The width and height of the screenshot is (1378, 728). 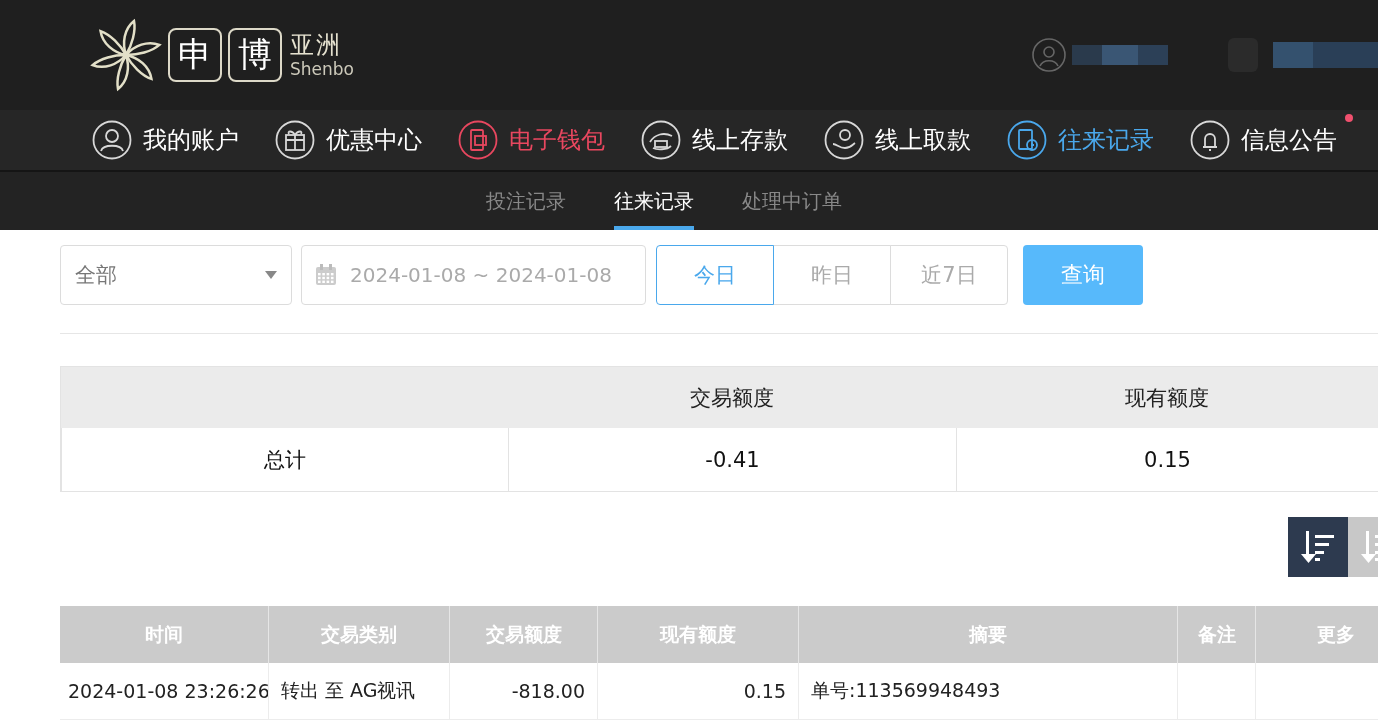 I want to click on nav-item: 往来记录, so click(x=1080, y=140).